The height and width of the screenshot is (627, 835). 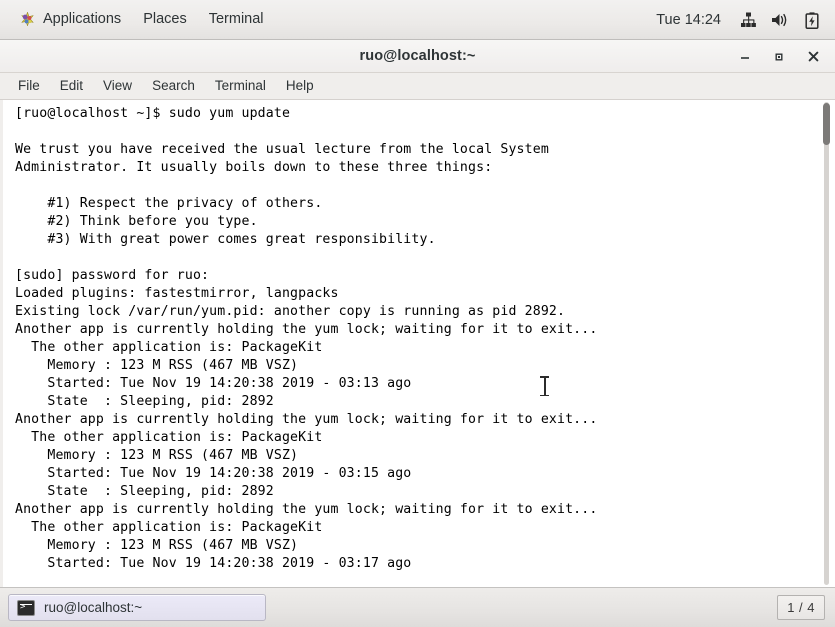 What do you see at coordinates (780, 20) in the screenshot?
I see `volume-icon` at bounding box center [780, 20].